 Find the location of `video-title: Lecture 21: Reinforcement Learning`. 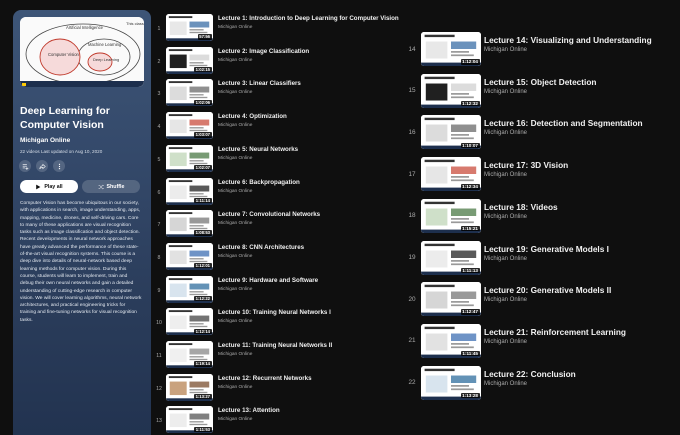

video-title: Lecture 21: Reinforcement Learning is located at coordinates (574, 332).